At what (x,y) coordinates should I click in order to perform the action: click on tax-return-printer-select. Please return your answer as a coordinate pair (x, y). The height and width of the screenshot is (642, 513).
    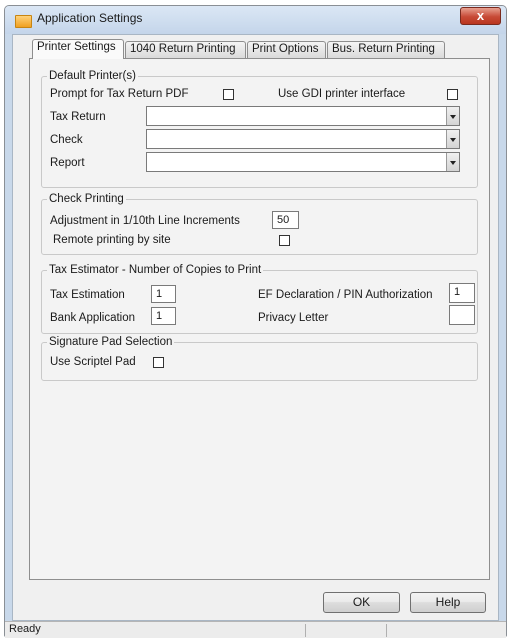
    Looking at the image, I should click on (303, 116).